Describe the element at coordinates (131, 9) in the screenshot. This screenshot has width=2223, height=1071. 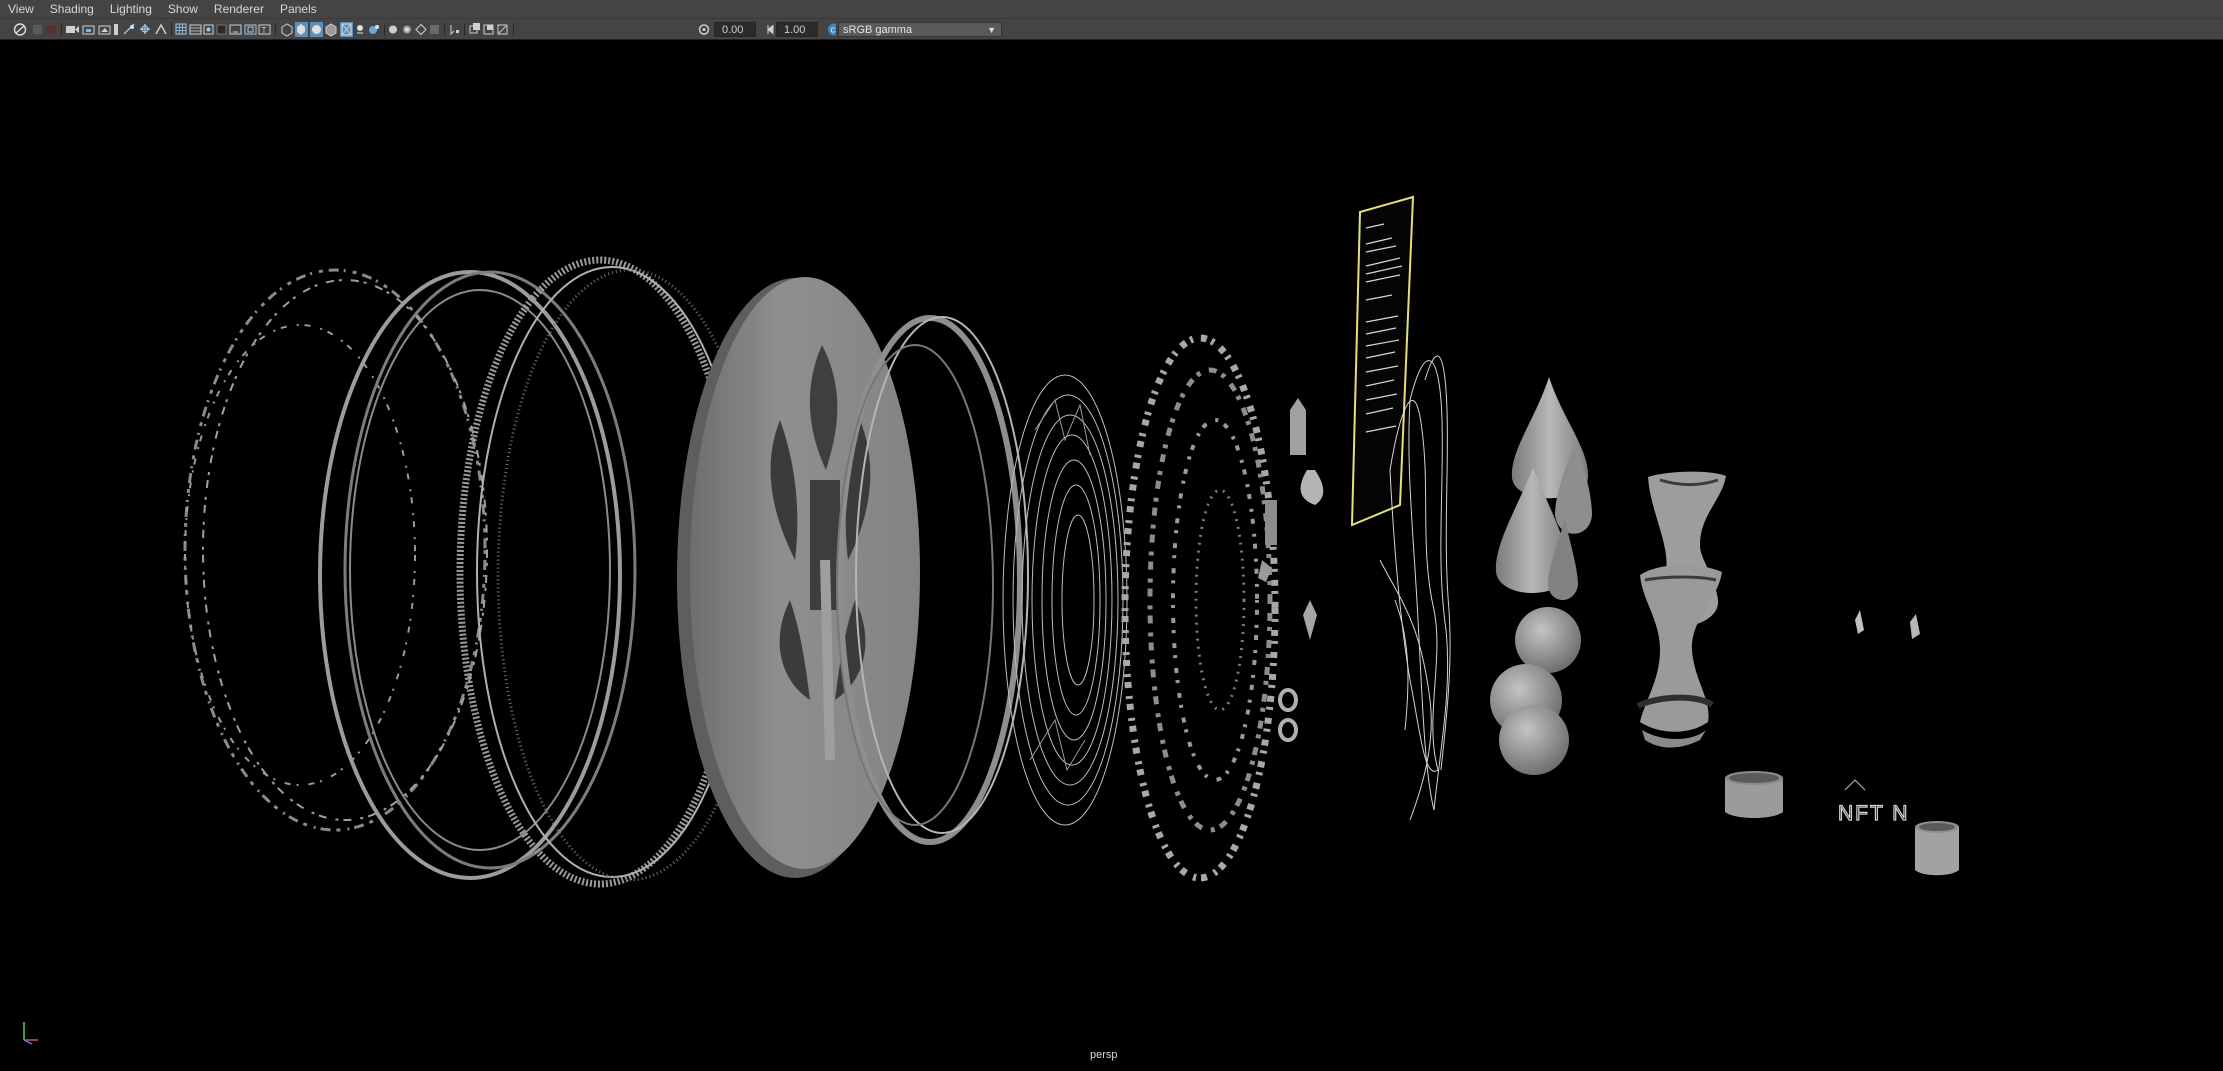
I see `menu-lighting: Lighting` at that location.